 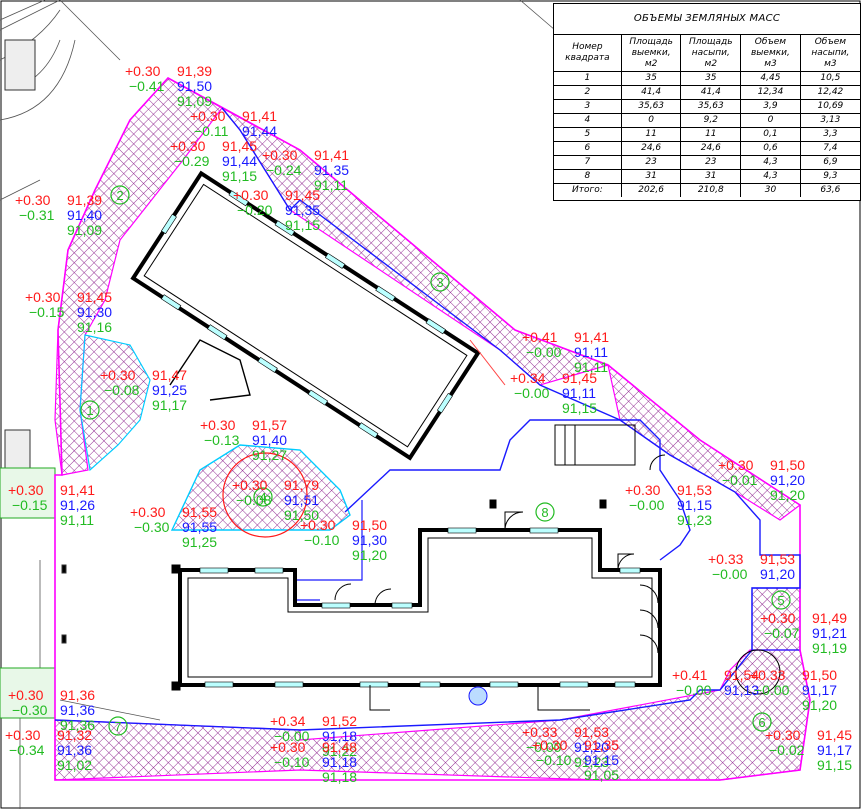 What do you see at coordinates (233, 123) in the screenshot?
I see `elevation-mark: +0.30 91,4191,44 −0.11` at bounding box center [233, 123].